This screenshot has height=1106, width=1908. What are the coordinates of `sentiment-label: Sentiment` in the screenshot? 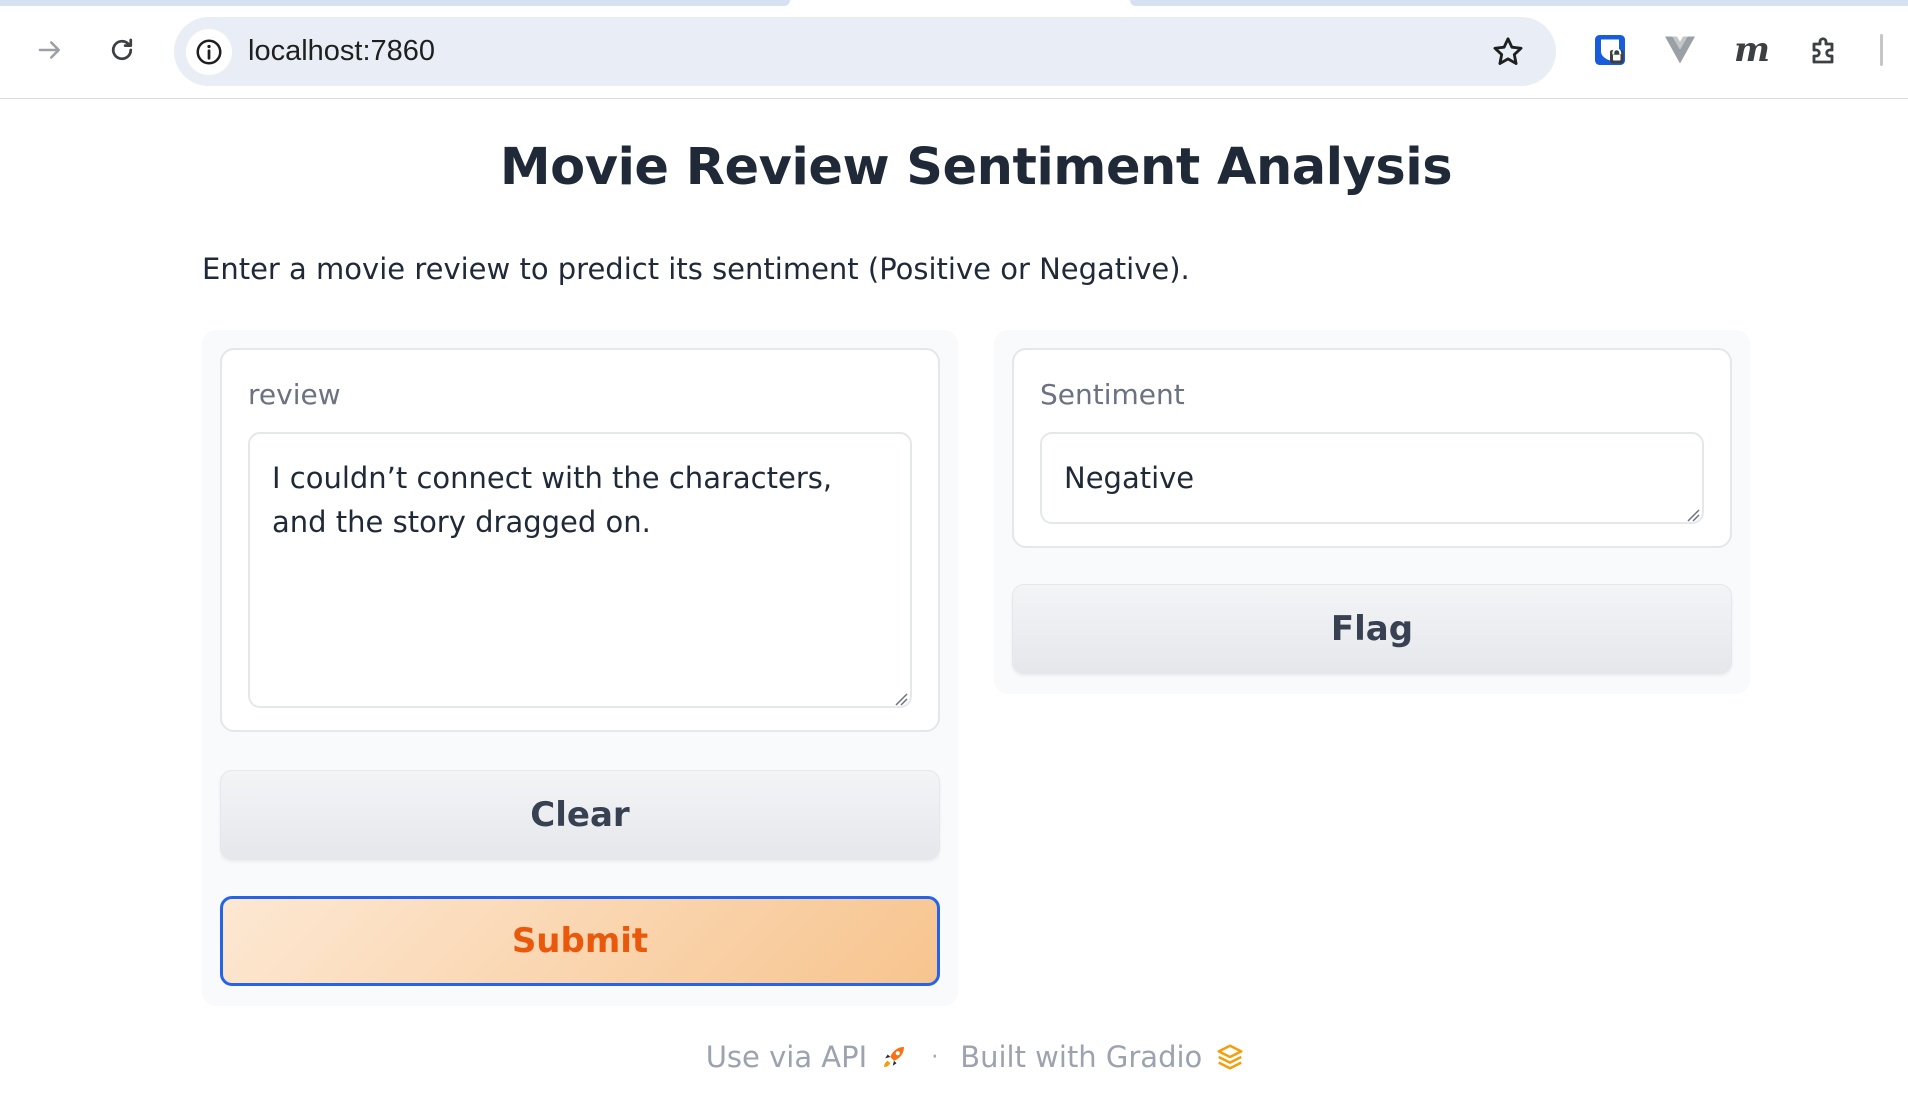 It's located at (1112, 394).